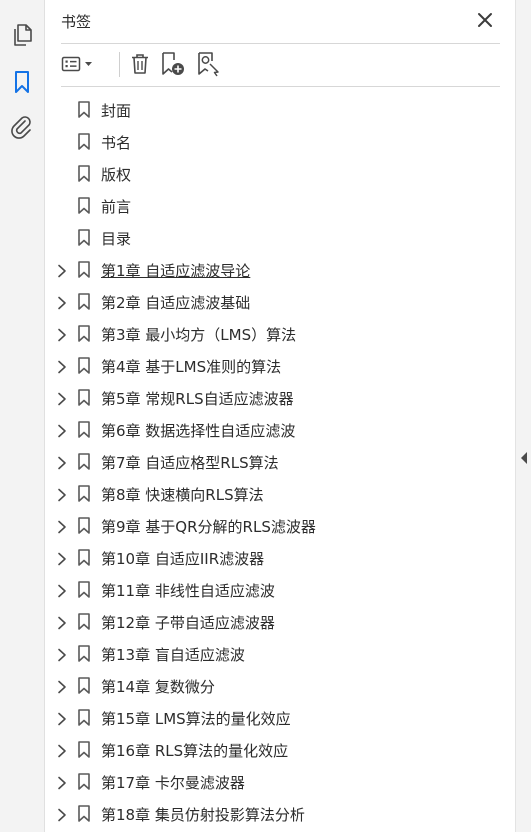 The width and height of the screenshot is (531, 832). I want to click on bookmark-label: 第5章 常规RLS自适应滤波器, so click(197, 398).